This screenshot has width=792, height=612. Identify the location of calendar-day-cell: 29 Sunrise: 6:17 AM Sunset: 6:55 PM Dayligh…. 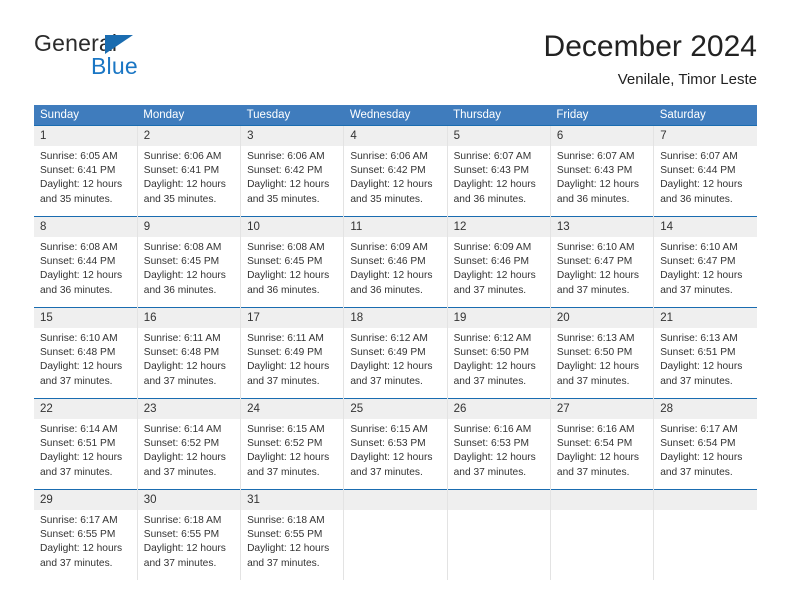
(86, 534).